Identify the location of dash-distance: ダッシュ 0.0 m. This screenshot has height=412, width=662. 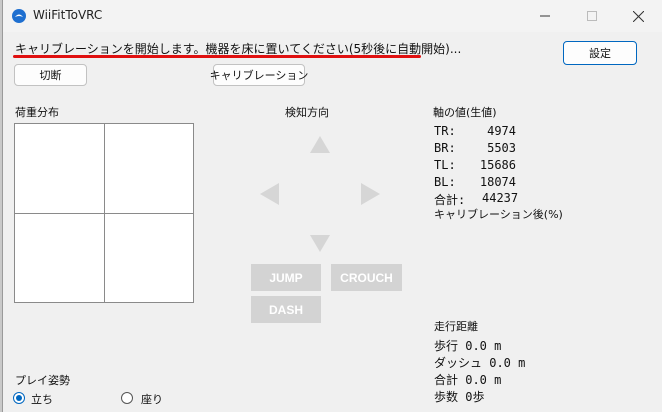
(480, 363).